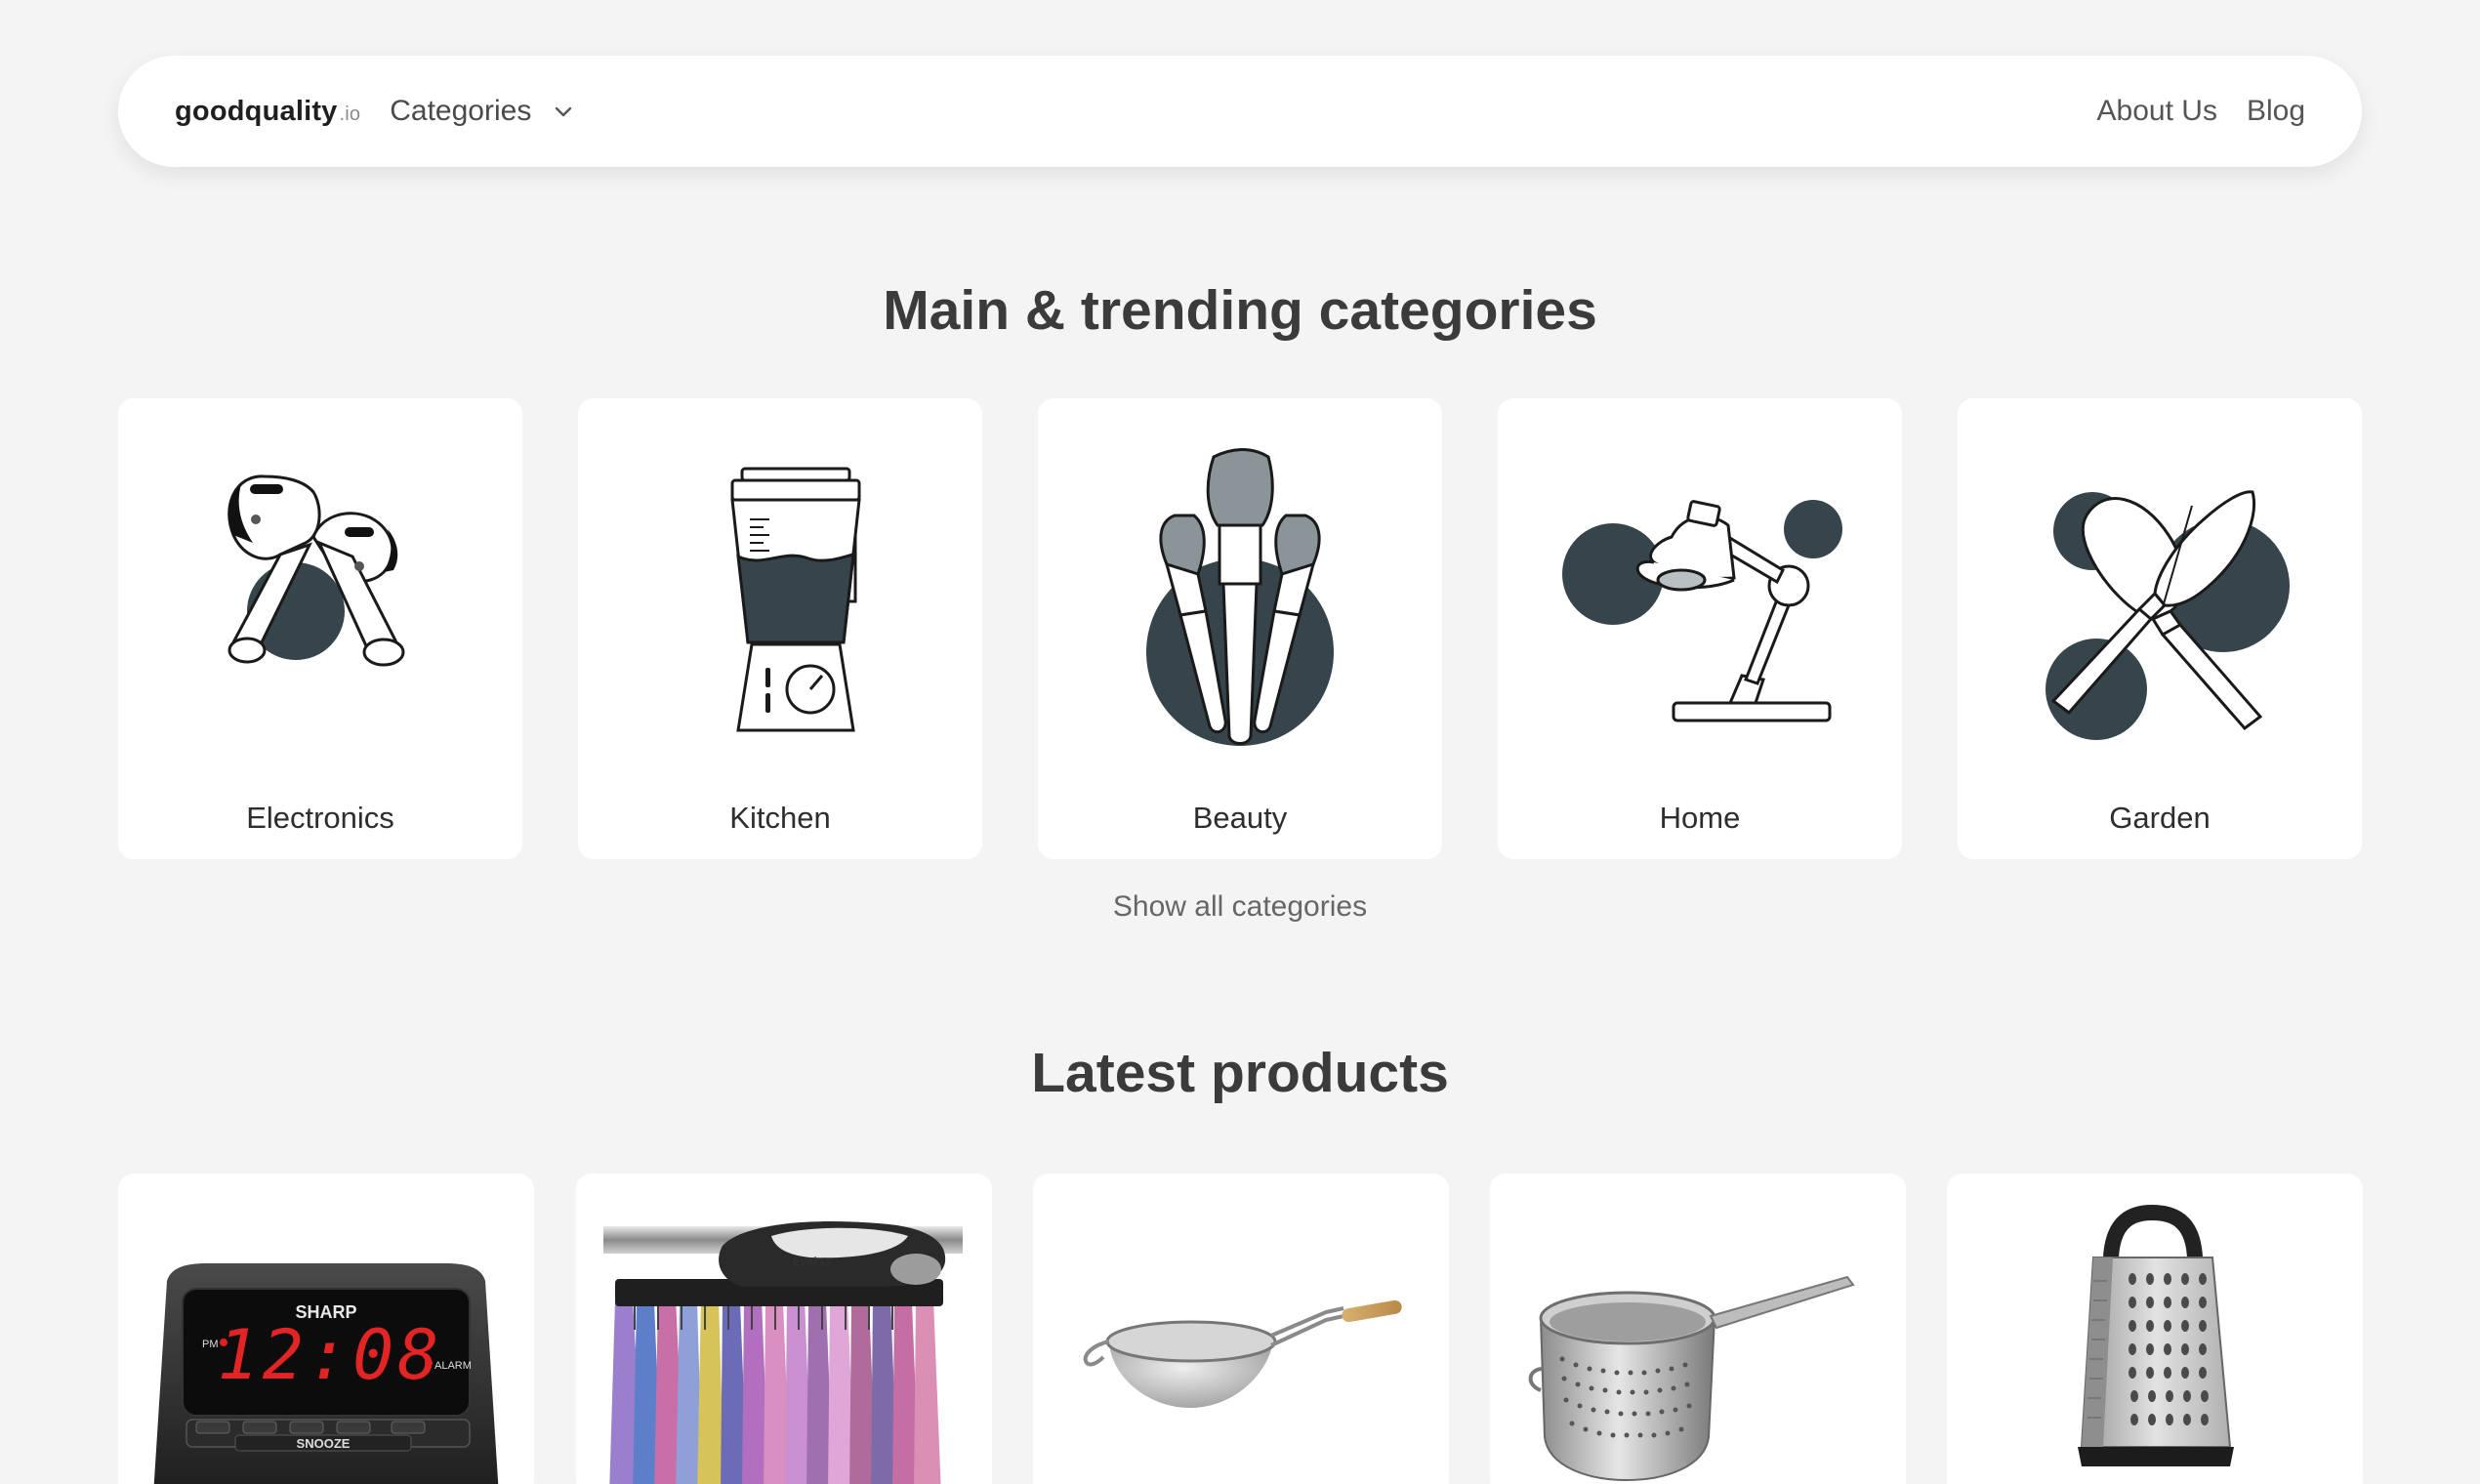  What do you see at coordinates (1240, 597) in the screenshot?
I see `makeup-brushes-icon` at bounding box center [1240, 597].